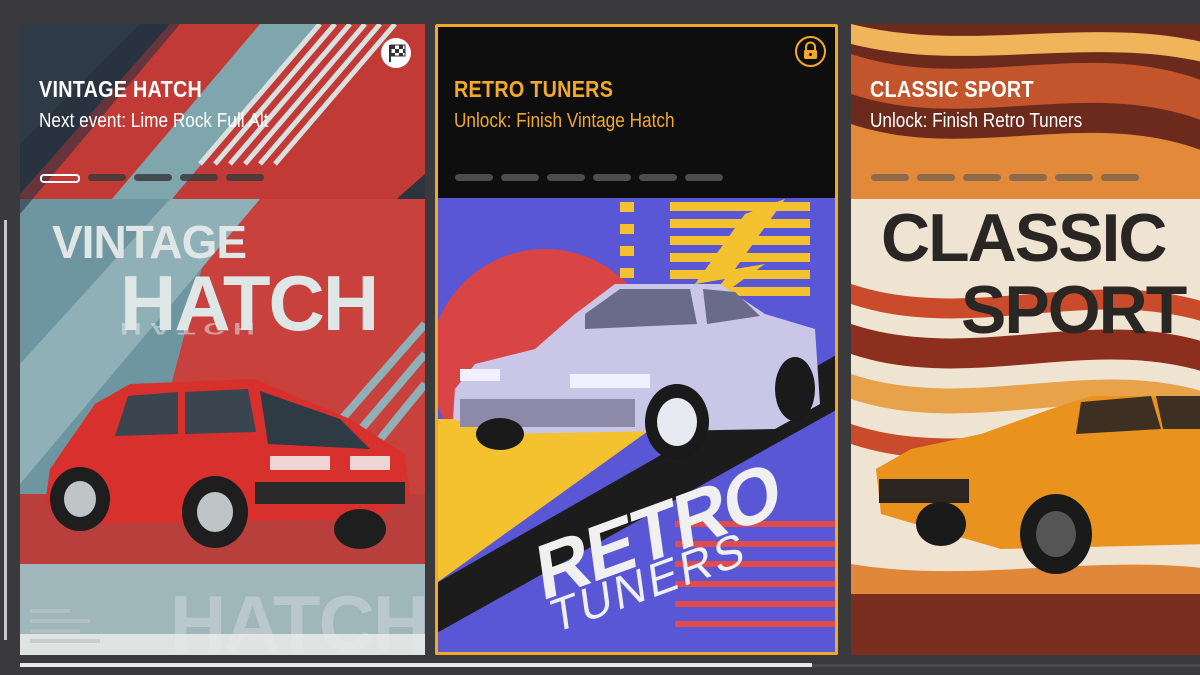 This screenshot has height=675, width=1200. Describe the element at coordinates (564, 121) in the screenshot. I see `event-subtitle: Unlock: Finish Vintage Hatch` at that location.